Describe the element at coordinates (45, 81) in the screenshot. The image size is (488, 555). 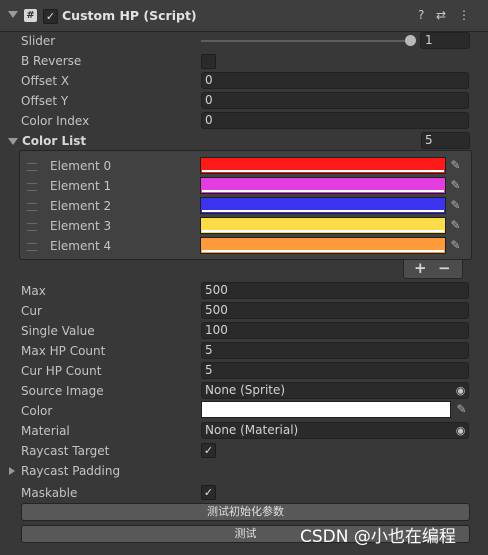
I see `offset-x-label: Offset X` at that location.